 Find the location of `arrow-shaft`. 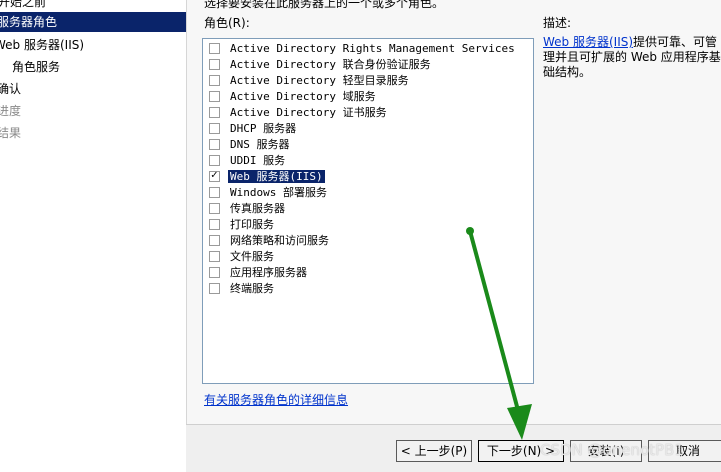

arrow-shaft is located at coordinates (494, 322).